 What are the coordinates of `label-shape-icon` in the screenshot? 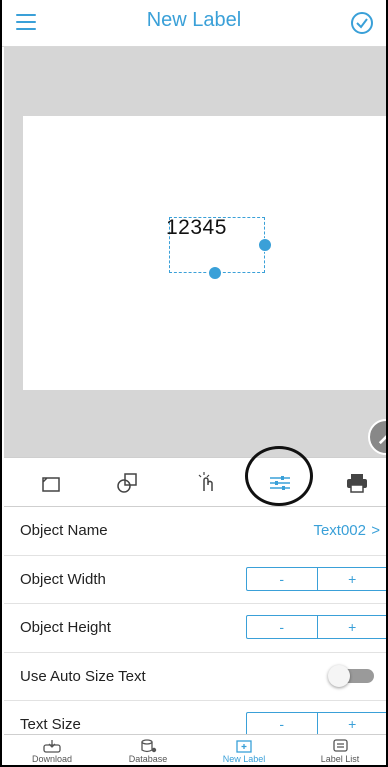 It's located at (51, 483).